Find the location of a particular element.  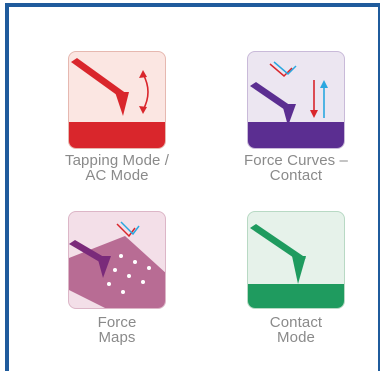

force-curves-tile is located at coordinates (296, 100).